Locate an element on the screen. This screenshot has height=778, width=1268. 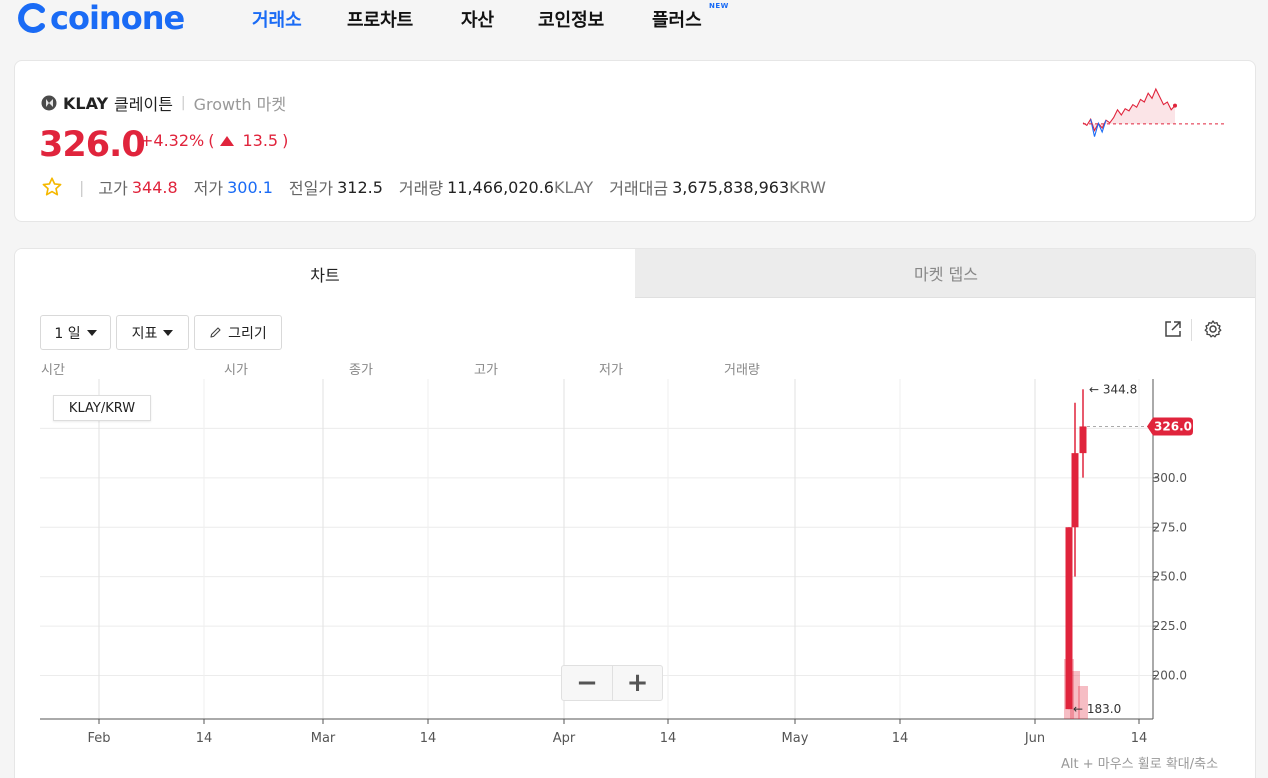
last-price-label: 326.0 is located at coordinates (1173, 426).